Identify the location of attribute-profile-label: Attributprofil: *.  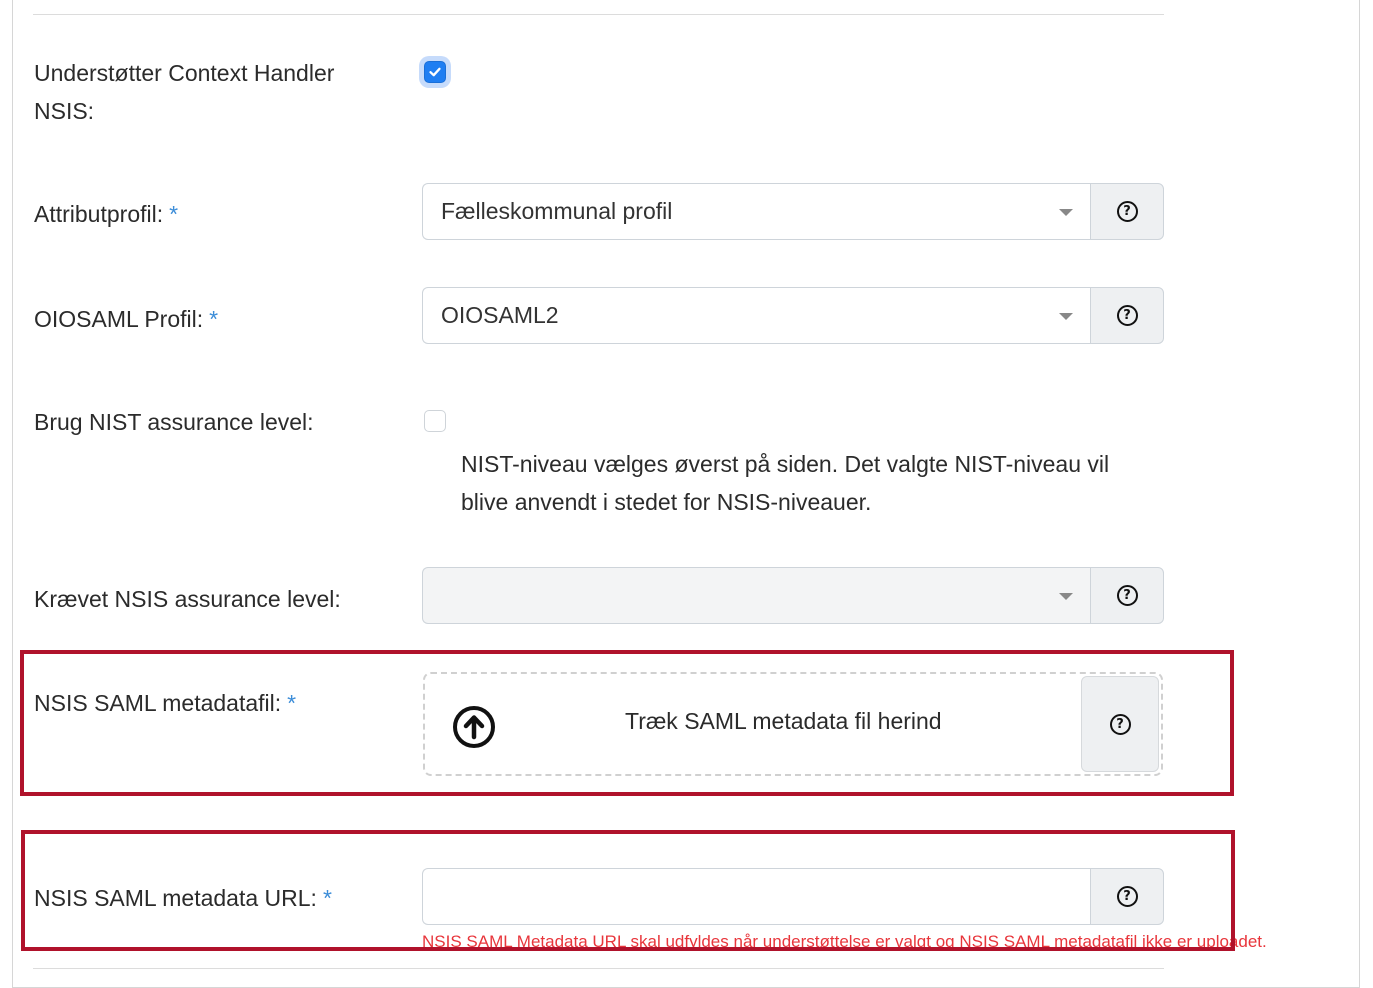
(106, 214).